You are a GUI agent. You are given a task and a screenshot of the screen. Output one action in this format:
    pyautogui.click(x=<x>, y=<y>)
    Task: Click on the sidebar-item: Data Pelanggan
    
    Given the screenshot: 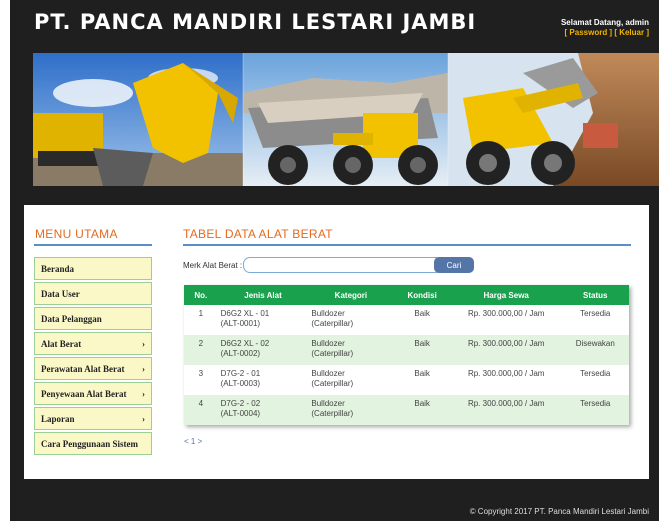 What is the action you would take?
    pyautogui.click(x=93, y=318)
    